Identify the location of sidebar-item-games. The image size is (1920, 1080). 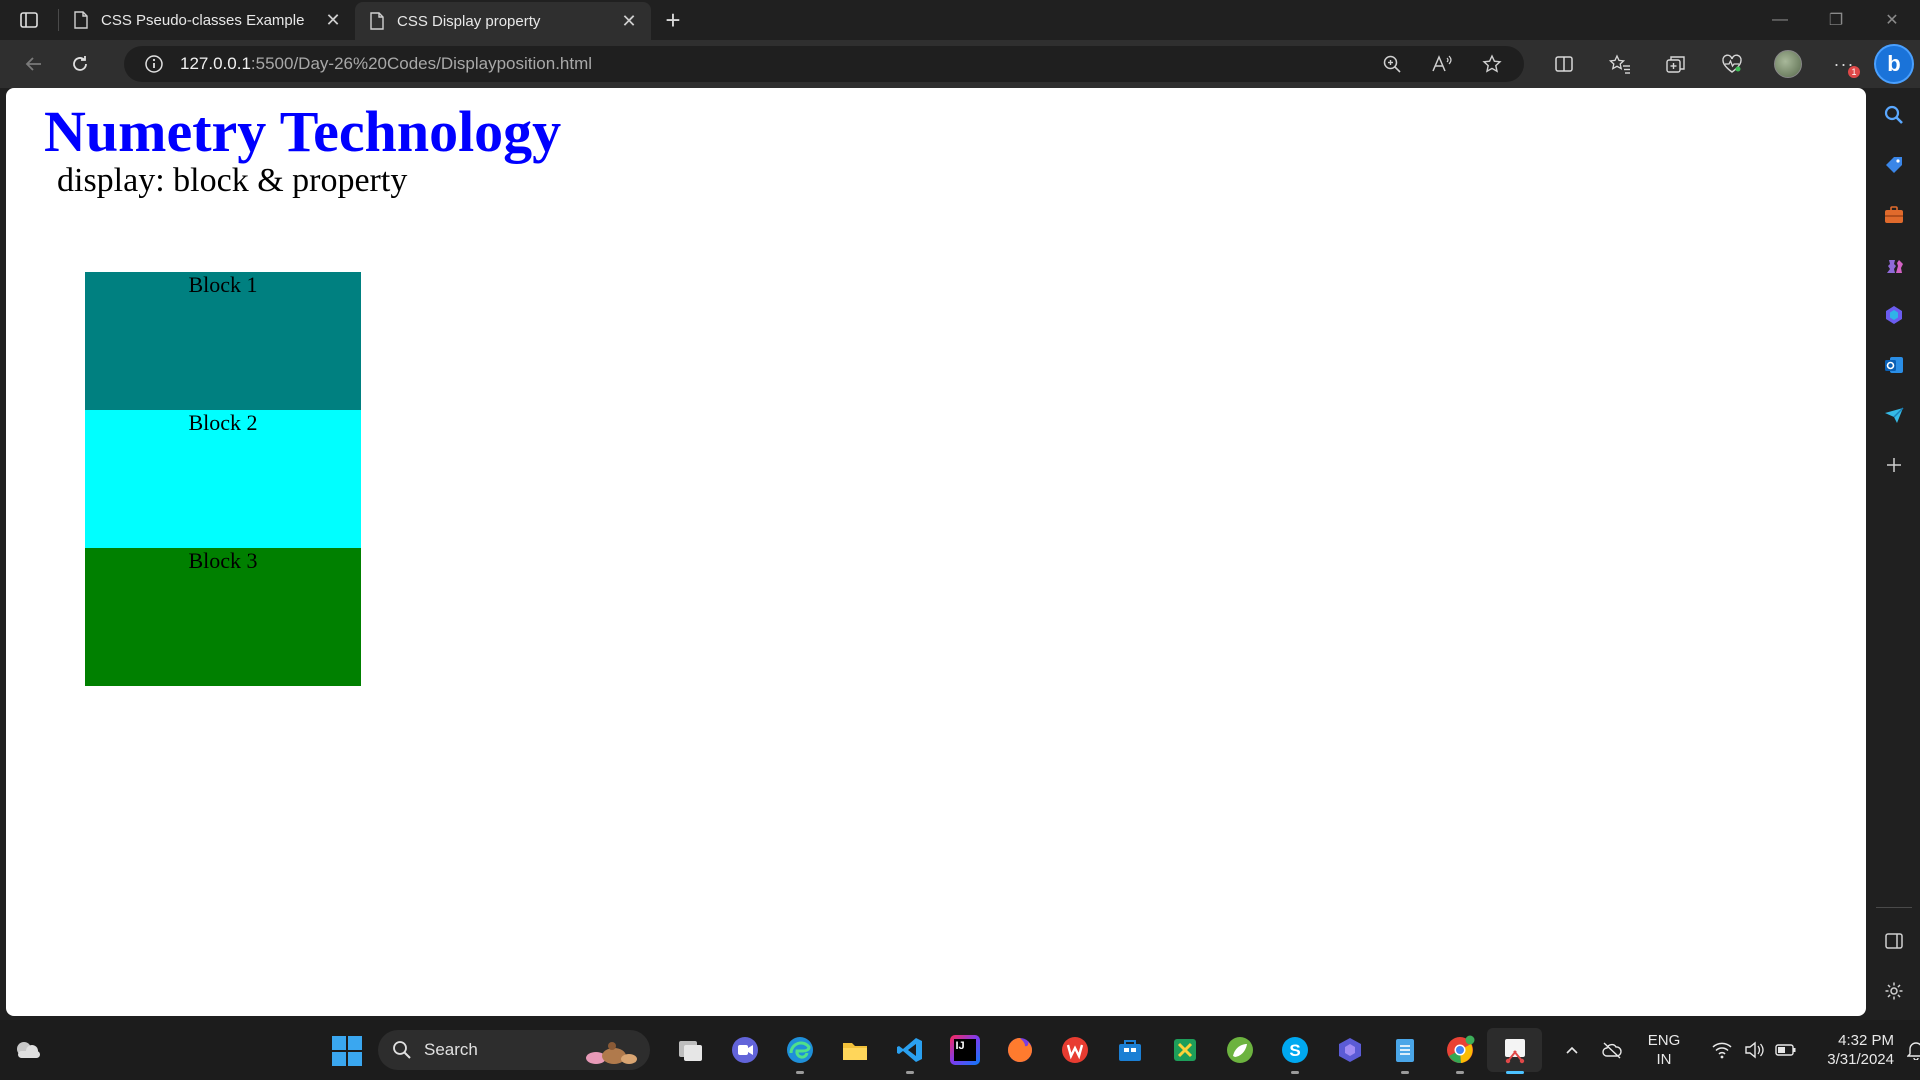
(1894, 265).